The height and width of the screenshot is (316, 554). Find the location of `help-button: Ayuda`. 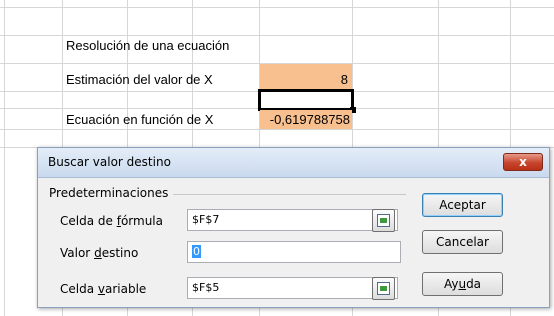

help-button: Ayuda is located at coordinates (462, 284).